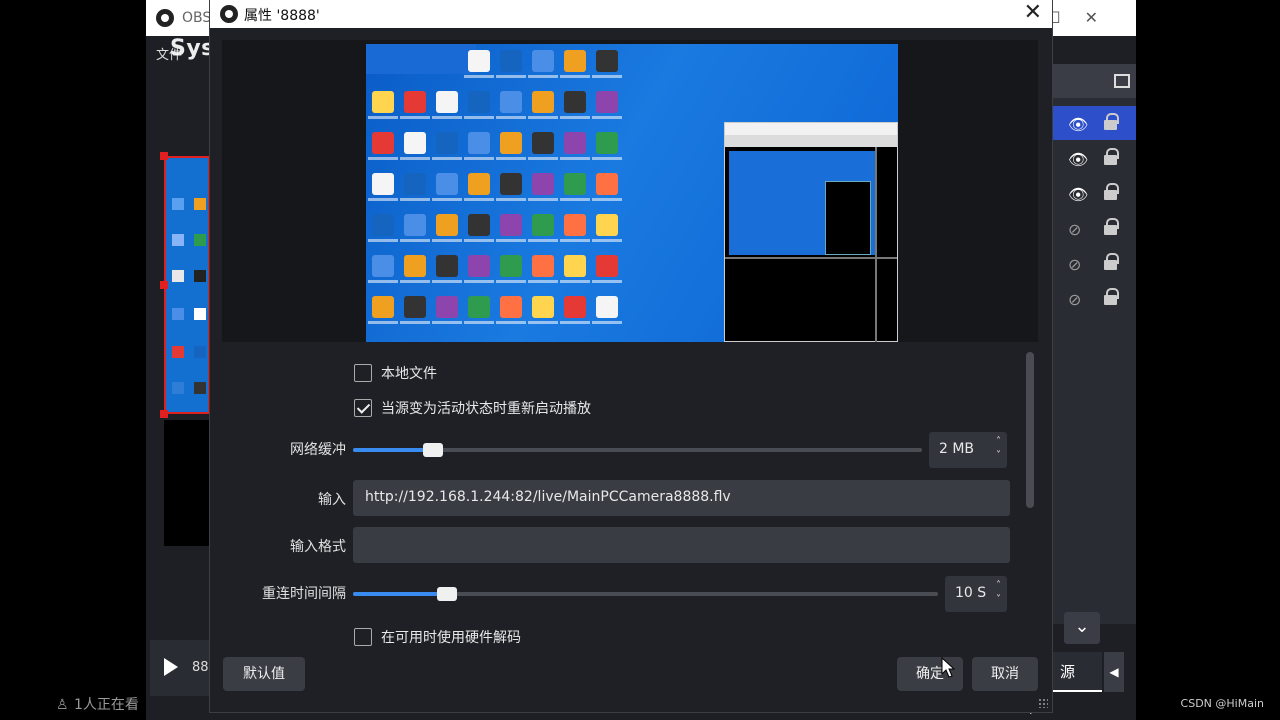  I want to click on chevron-down-icon: ⌄, so click(1082, 628).